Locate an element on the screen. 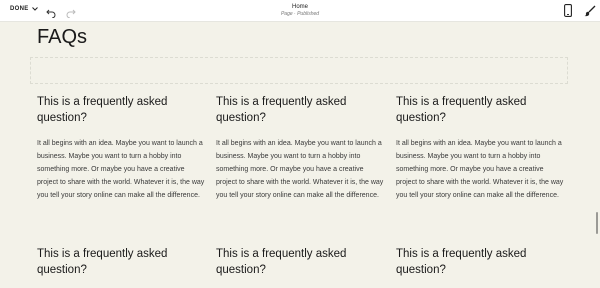 Image resolution: width=600 pixels, height=288 pixels. chevron-down-icon is located at coordinates (34, 9).